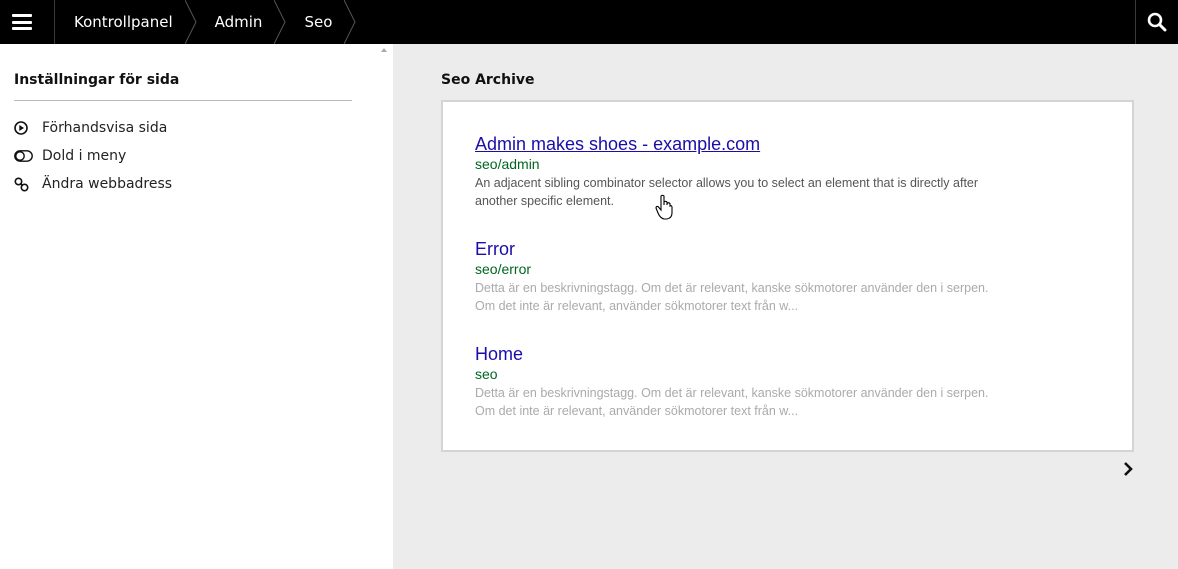  What do you see at coordinates (97, 80) in the screenshot?
I see `panel-title: Inställningar för sida` at bounding box center [97, 80].